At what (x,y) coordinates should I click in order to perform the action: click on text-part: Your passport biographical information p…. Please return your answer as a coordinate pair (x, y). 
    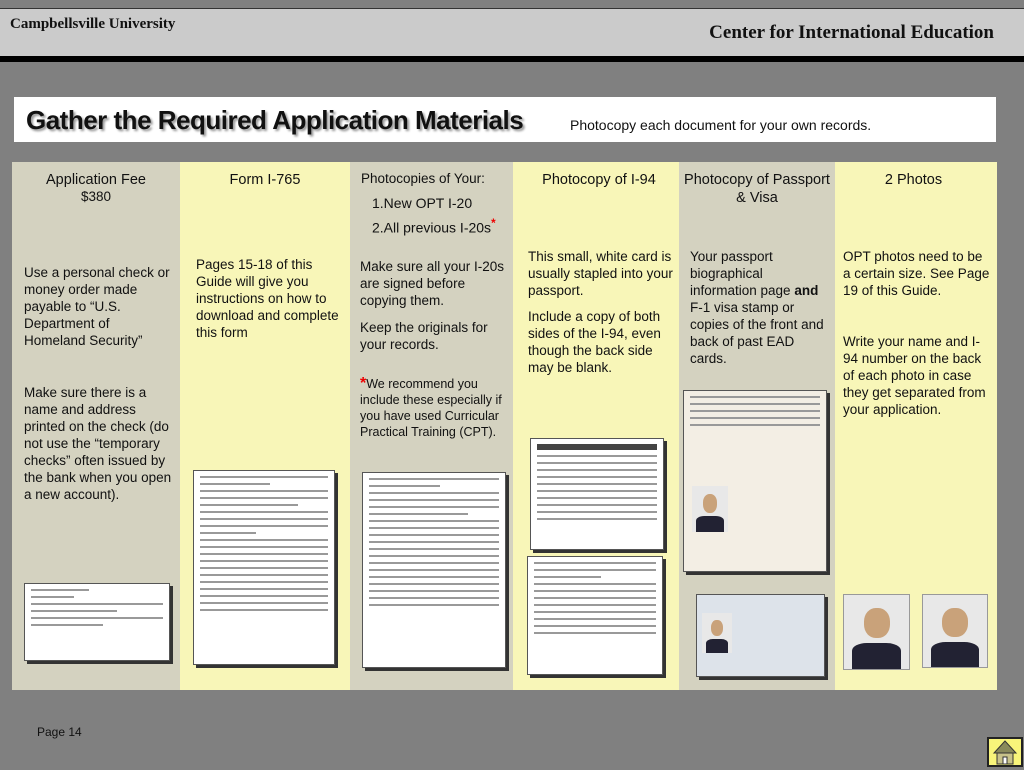
    Looking at the image, I should click on (740, 273).